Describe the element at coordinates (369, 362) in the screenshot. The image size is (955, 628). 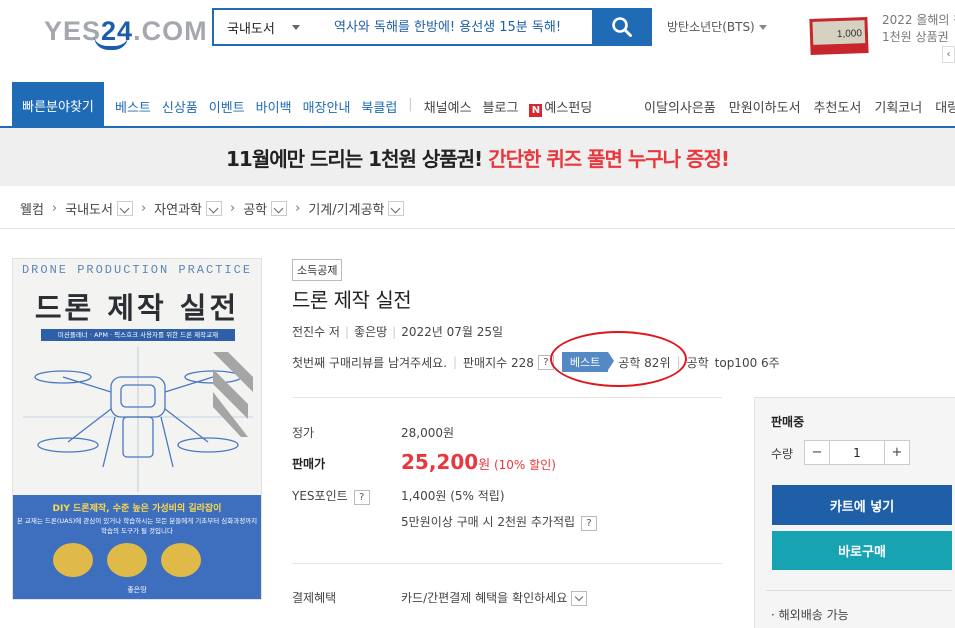
I see `review-prompt-link: 첫번째 구매리뷰를 남겨주세요.` at that location.